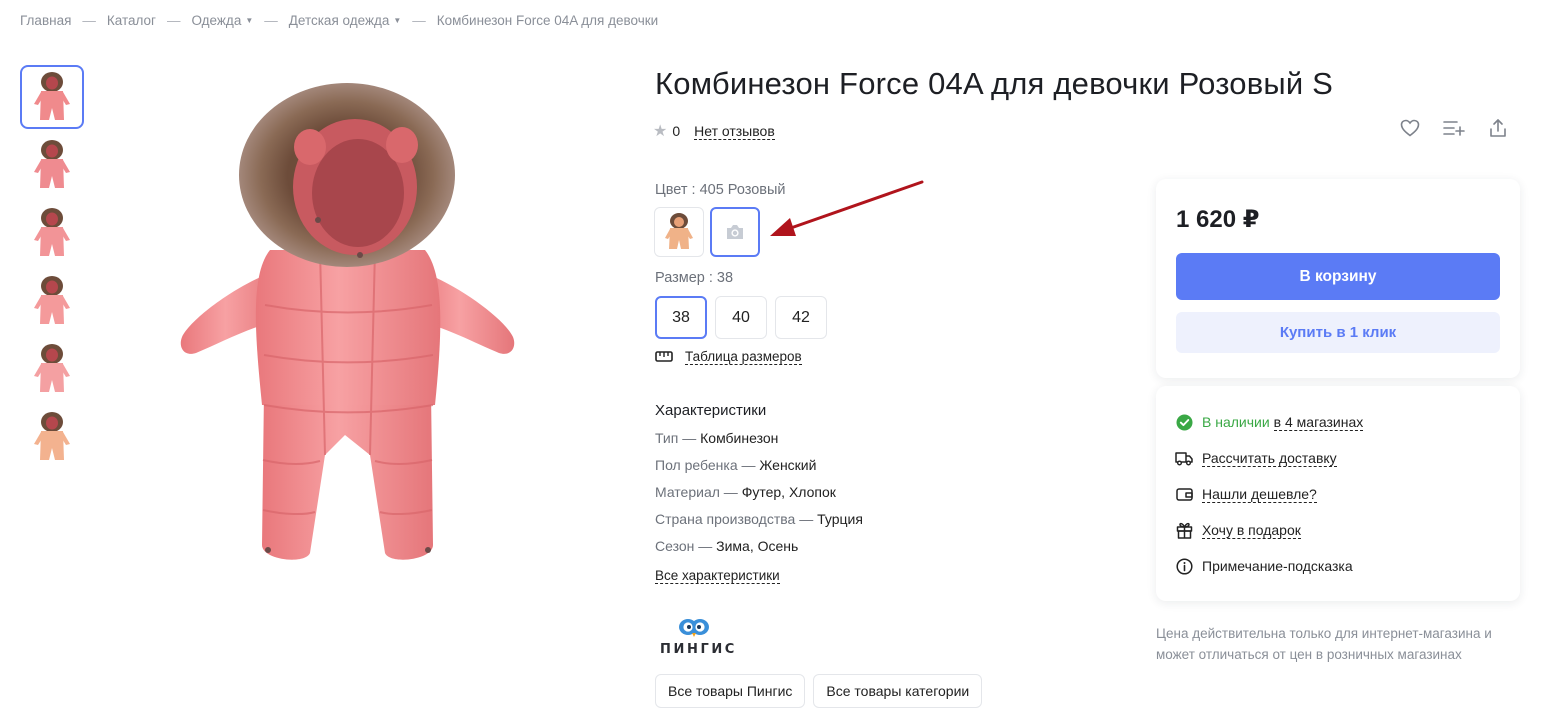 This screenshot has width=1550, height=721. I want to click on gift-row: Хочу в подарок, so click(1238, 530).